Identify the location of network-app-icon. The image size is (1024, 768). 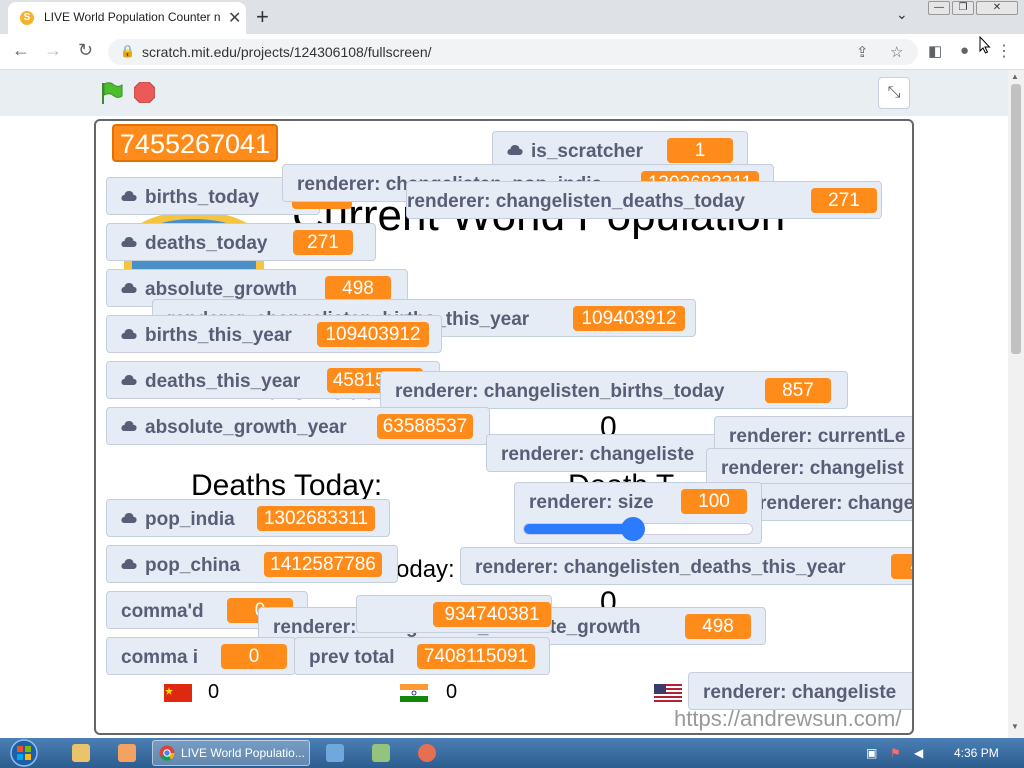
(335, 753).